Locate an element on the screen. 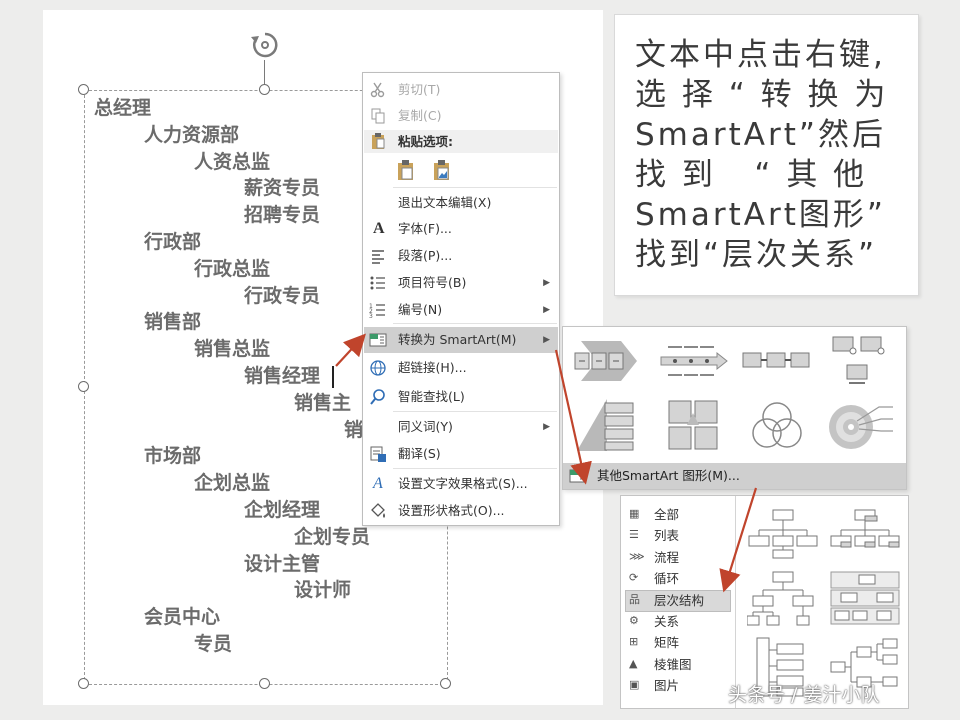 This screenshot has width=960, height=720. paste-options-label: 粘贴选项: is located at coordinates (425, 141).